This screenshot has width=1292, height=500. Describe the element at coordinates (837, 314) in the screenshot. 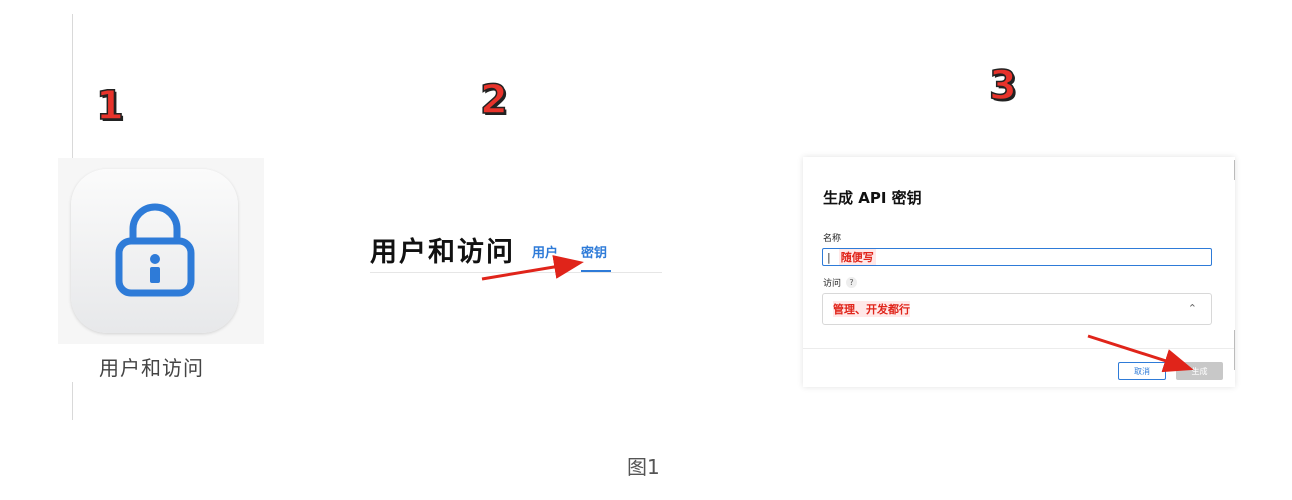

I see `annotation-arrows` at that location.